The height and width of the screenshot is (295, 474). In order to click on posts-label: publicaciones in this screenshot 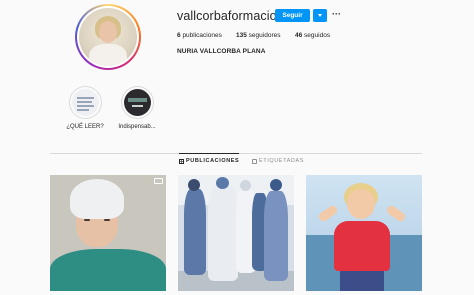, I will do `click(202, 35)`.